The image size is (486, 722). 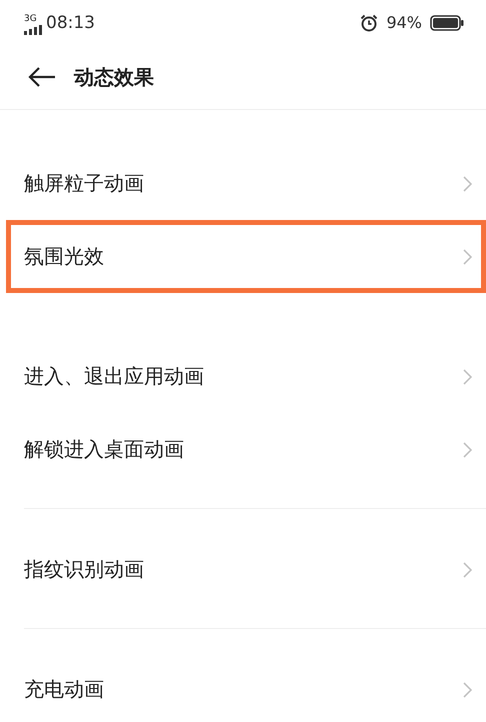 What do you see at coordinates (404, 22) in the screenshot?
I see `battery-percent: 94%` at bounding box center [404, 22].